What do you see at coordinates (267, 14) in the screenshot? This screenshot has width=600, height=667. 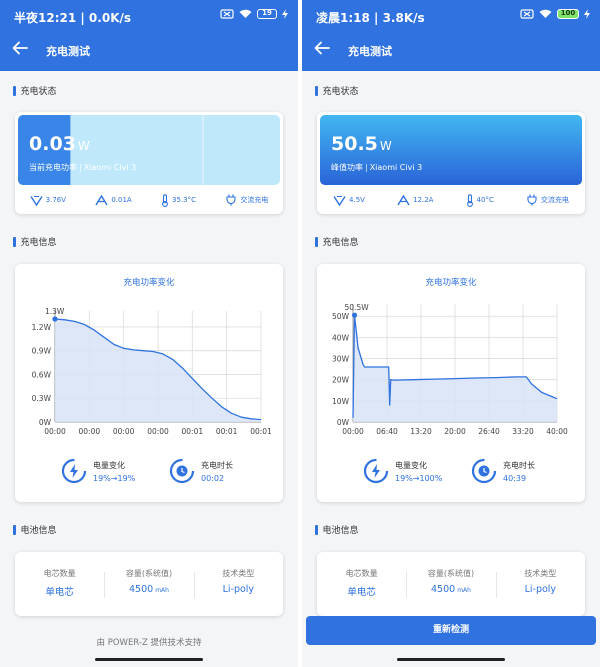 I see `battery-icon: 19` at bounding box center [267, 14].